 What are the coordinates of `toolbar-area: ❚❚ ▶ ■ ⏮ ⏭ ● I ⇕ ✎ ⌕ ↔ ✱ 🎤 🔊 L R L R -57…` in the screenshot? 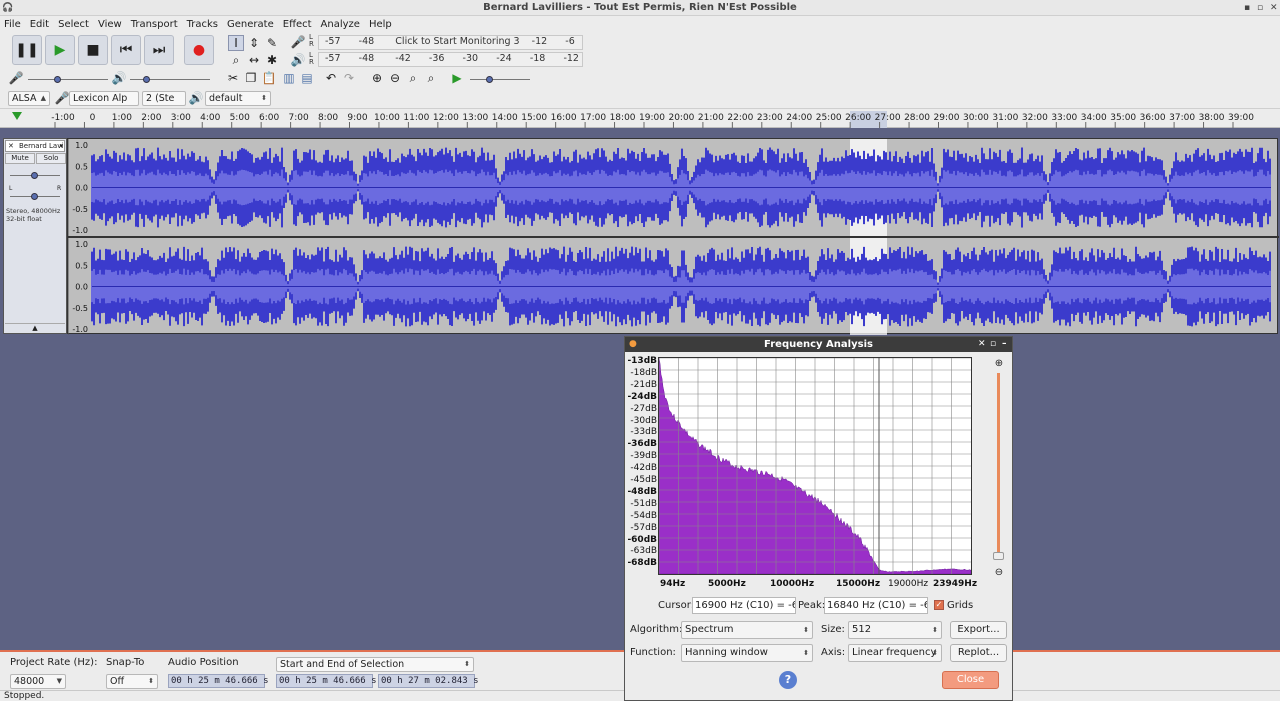 It's located at (640, 70).